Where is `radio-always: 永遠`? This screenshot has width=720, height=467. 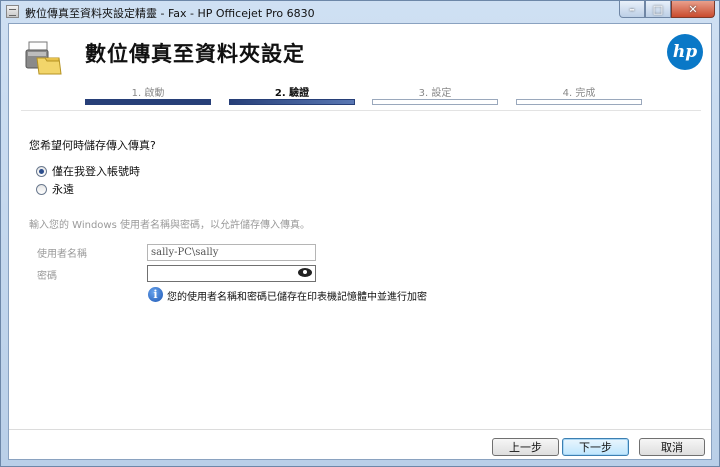
radio-always: 永遠 is located at coordinates (55, 189).